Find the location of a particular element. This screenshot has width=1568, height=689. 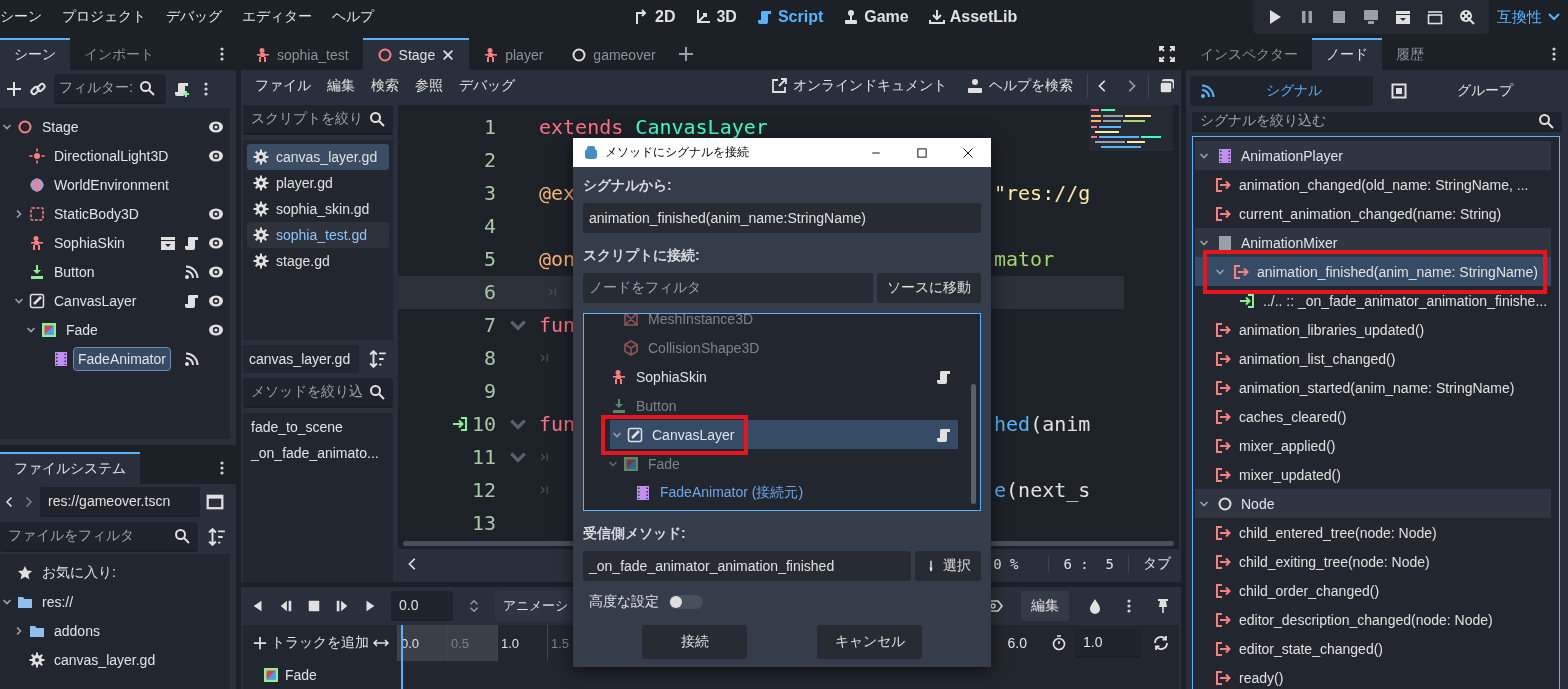

menu-item: デバッグ is located at coordinates (487, 86).